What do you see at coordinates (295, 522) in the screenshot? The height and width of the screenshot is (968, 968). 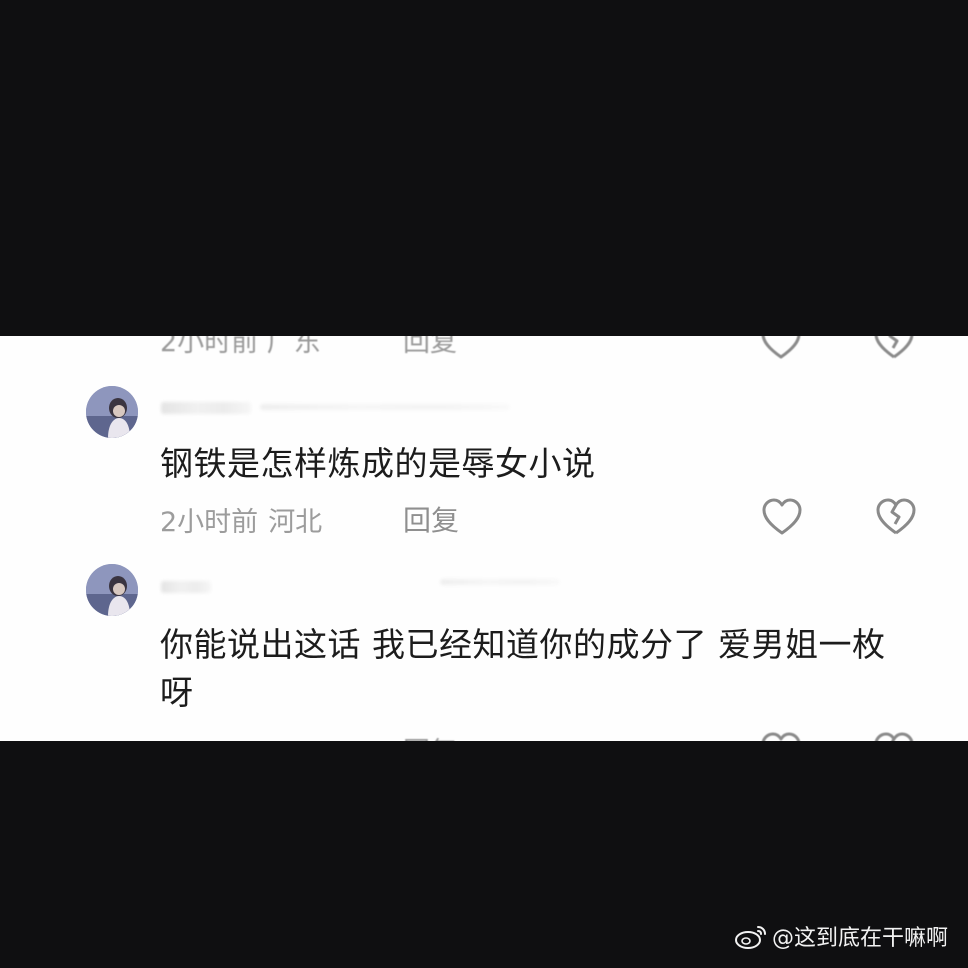 I see `comment-region: 河北` at bounding box center [295, 522].